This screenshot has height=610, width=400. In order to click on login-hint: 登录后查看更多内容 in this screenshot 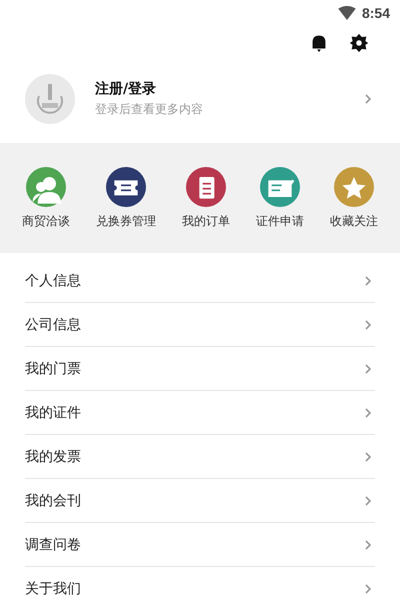, I will do `click(149, 109)`.